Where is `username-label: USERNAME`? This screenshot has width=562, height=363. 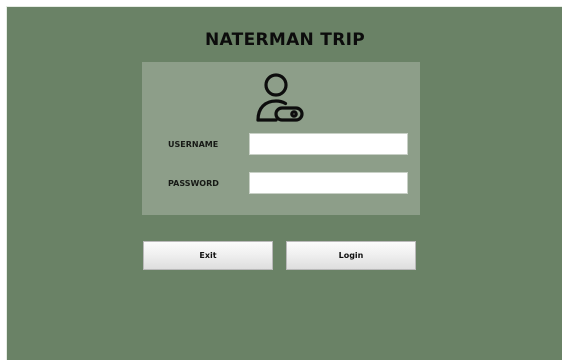
username-label: USERNAME is located at coordinates (193, 144).